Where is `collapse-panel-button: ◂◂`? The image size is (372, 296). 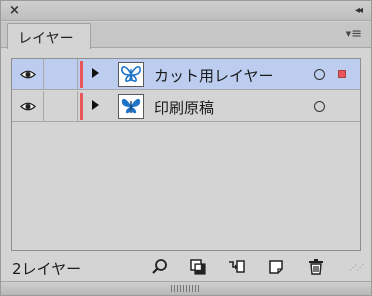 collapse-panel-button: ◂◂ is located at coordinates (359, 11).